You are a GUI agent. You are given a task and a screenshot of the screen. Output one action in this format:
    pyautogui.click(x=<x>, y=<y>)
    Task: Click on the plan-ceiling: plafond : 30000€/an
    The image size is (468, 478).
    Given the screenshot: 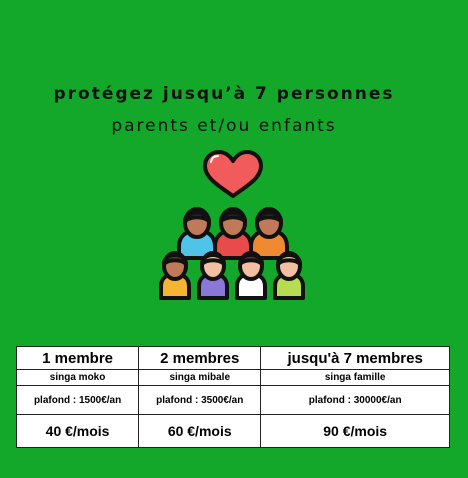 What is the action you would take?
    pyautogui.click(x=355, y=400)
    